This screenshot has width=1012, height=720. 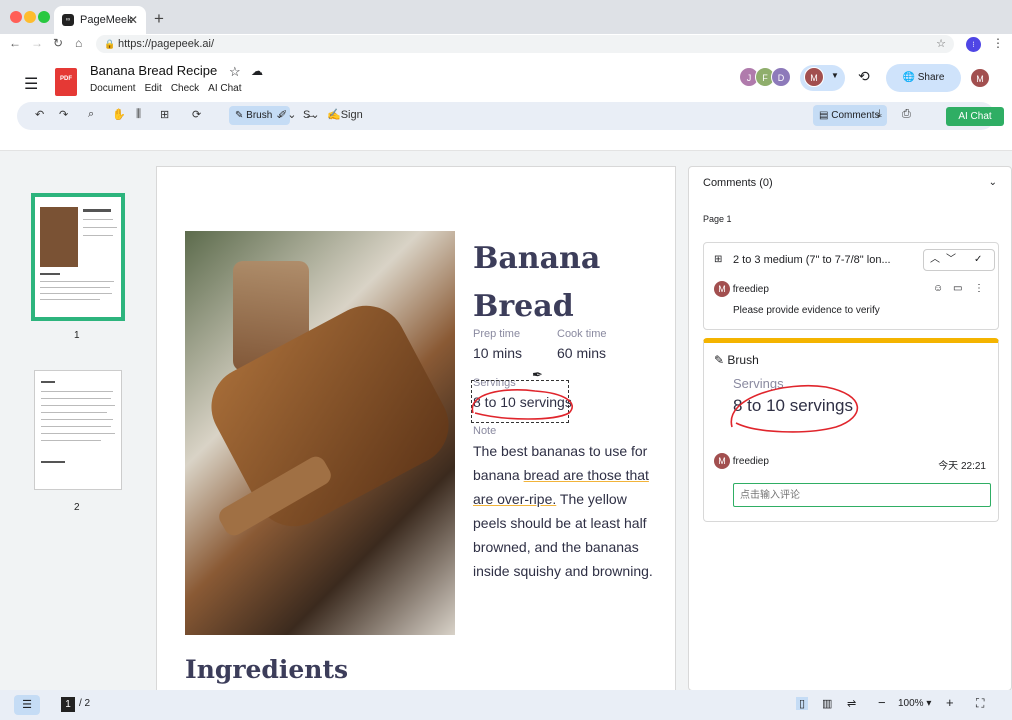 What do you see at coordinates (506, 17) in the screenshot?
I see `browser-tab-strip: ∞ PageMeek ✕ +` at bounding box center [506, 17].